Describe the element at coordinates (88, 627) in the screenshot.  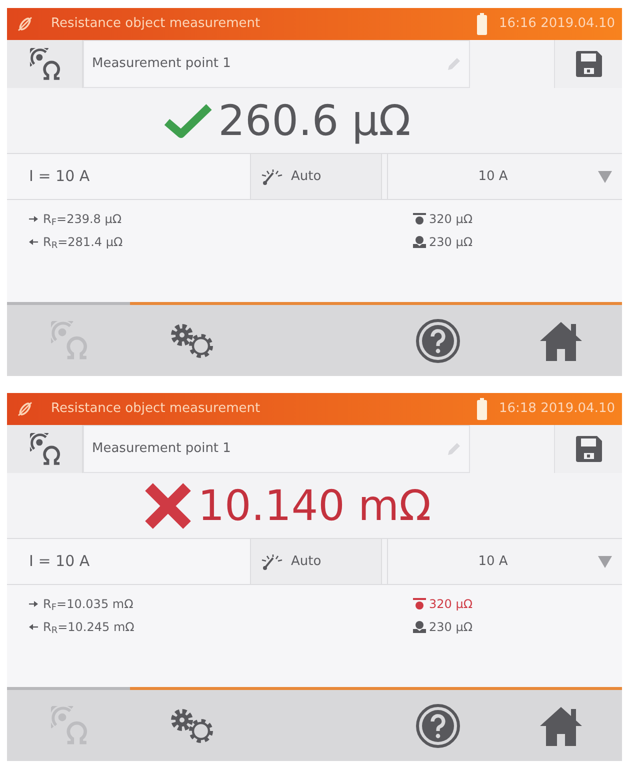
I see `resistance-reading: R$_{R}$=10.245 mΩ` at that location.